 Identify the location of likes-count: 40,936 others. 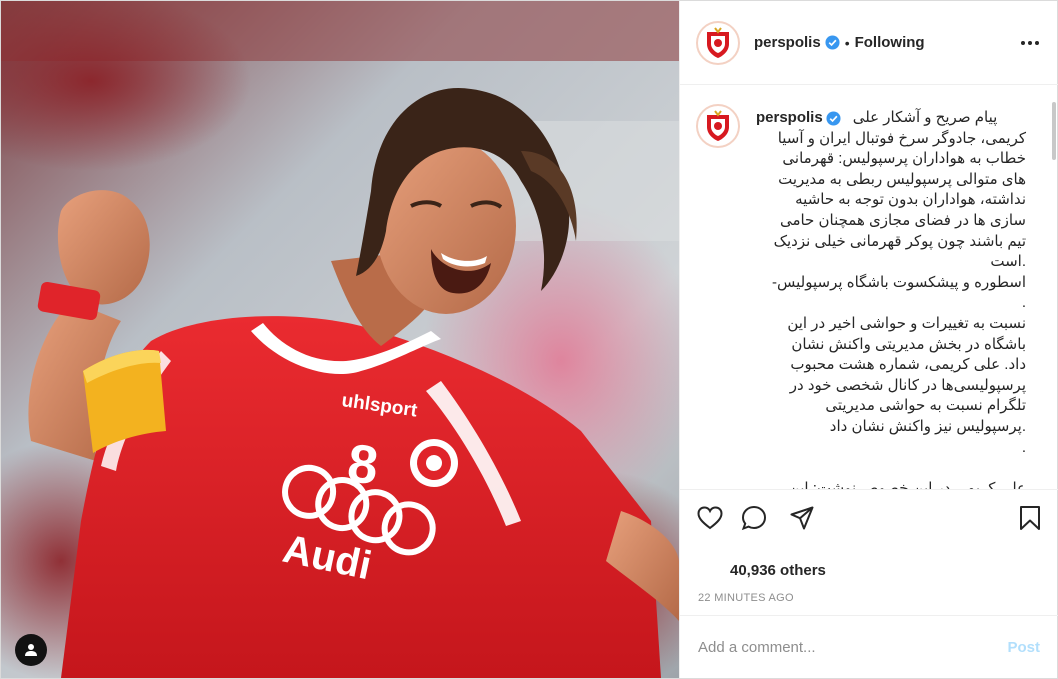
(778, 570).